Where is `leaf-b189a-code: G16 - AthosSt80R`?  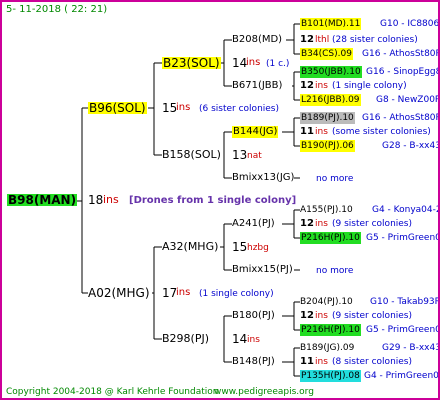 leaf-b189a-code: G16 - AthosSt80R is located at coordinates (401, 118).